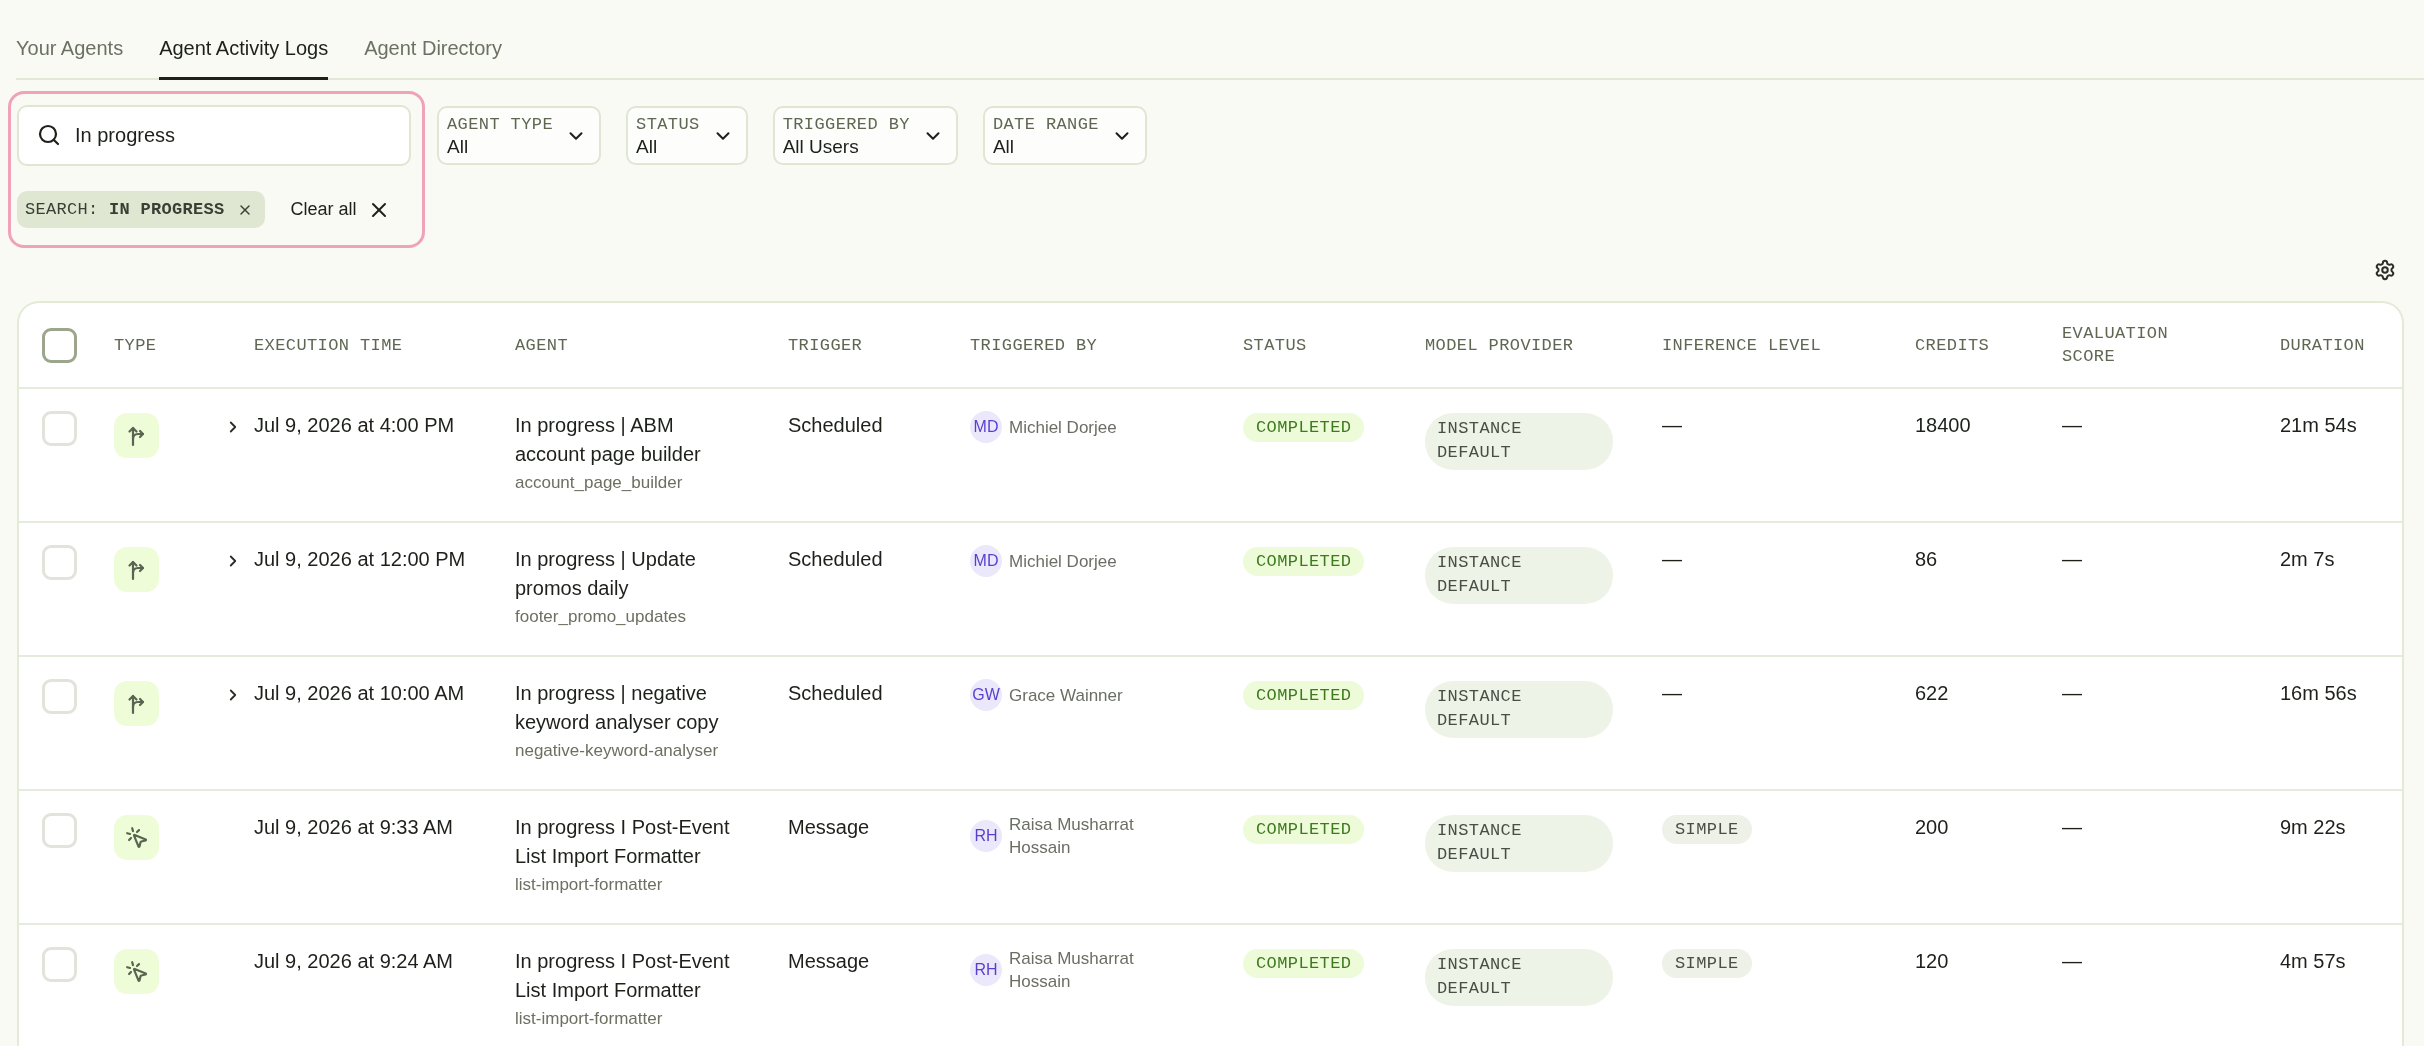 The width and height of the screenshot is (2424, 1046). What do you see at coordinates (826, 345) in the screenshot?
I see `column-header: TRIGGER` at bounding box center [826, 345].